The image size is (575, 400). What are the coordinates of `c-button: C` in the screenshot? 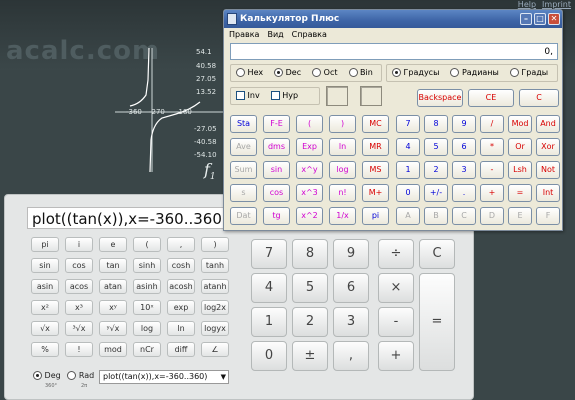 It's located at (539, 98).